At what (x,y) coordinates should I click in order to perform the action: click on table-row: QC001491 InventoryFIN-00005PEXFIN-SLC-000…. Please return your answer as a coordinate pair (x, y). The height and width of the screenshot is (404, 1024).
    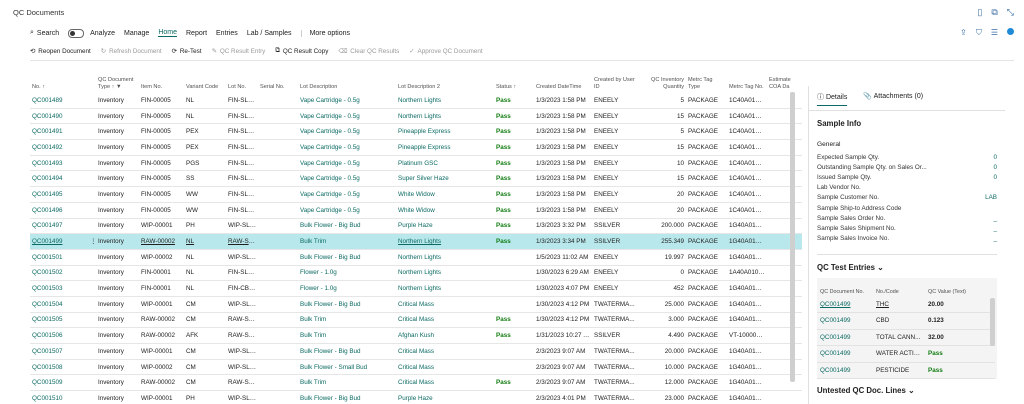
    Looking at the image, I should click on (416, 132).